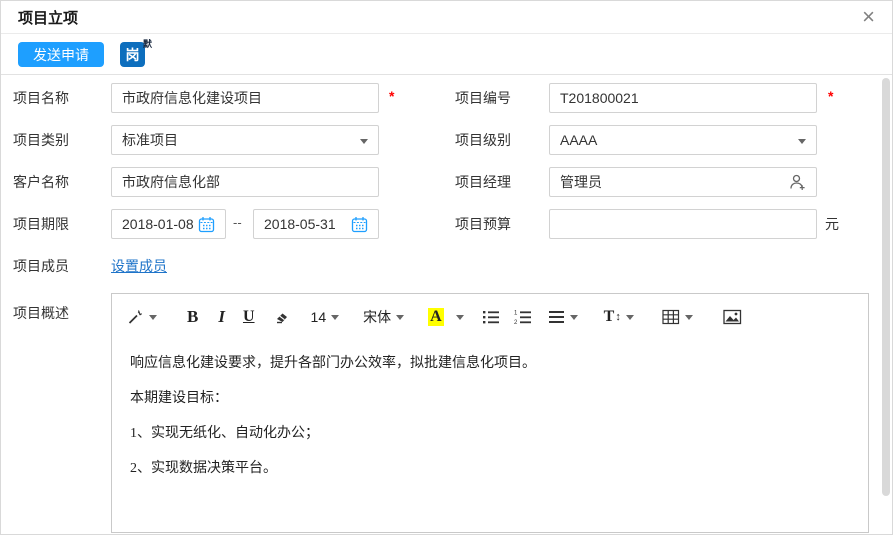 Image resolution: width=893 pixels, height=535 pixels. What do you see at coordinates (832, 224) in the screenshot?
I see `budget-unit: 元` at bounding box center [832, 224].